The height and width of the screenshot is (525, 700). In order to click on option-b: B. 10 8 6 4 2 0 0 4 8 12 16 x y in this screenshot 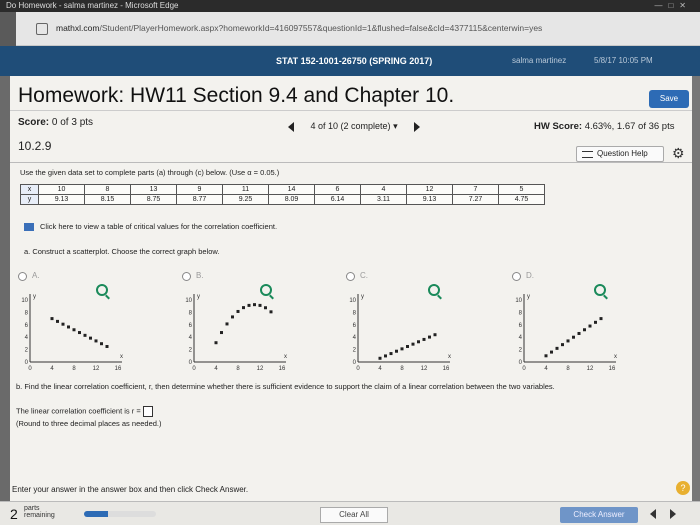, I will do `click(237, 319)`.